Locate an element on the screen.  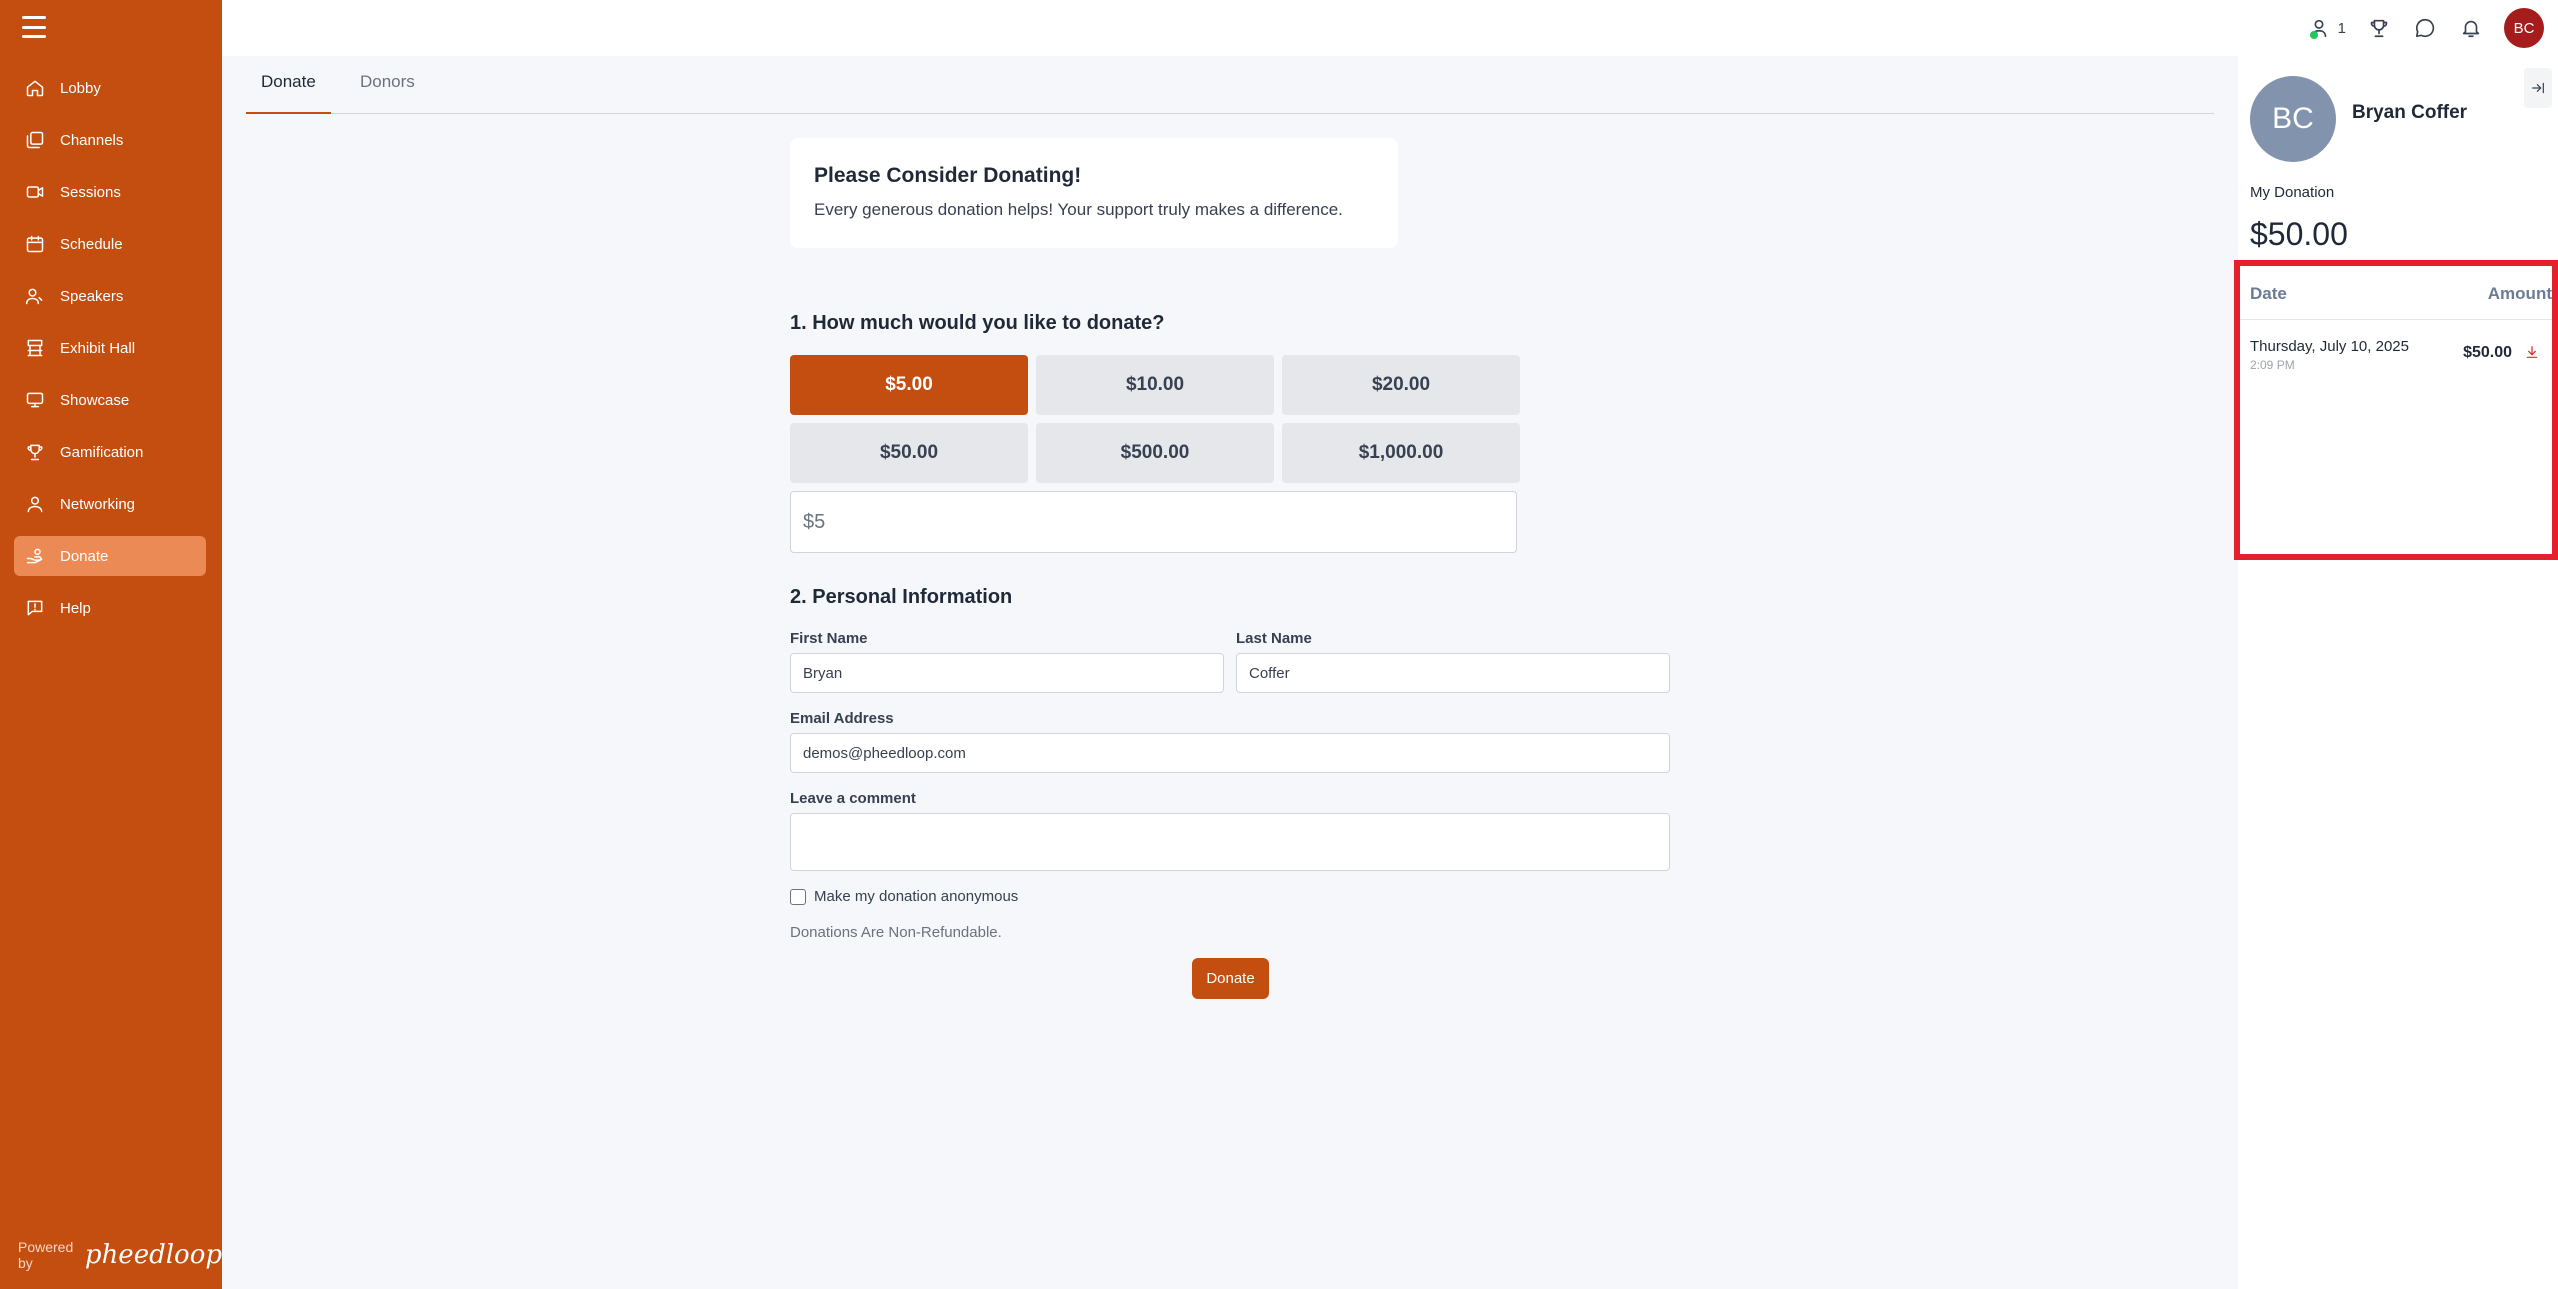
last-name-label: Last Name is located at coordinates (1274, 638).